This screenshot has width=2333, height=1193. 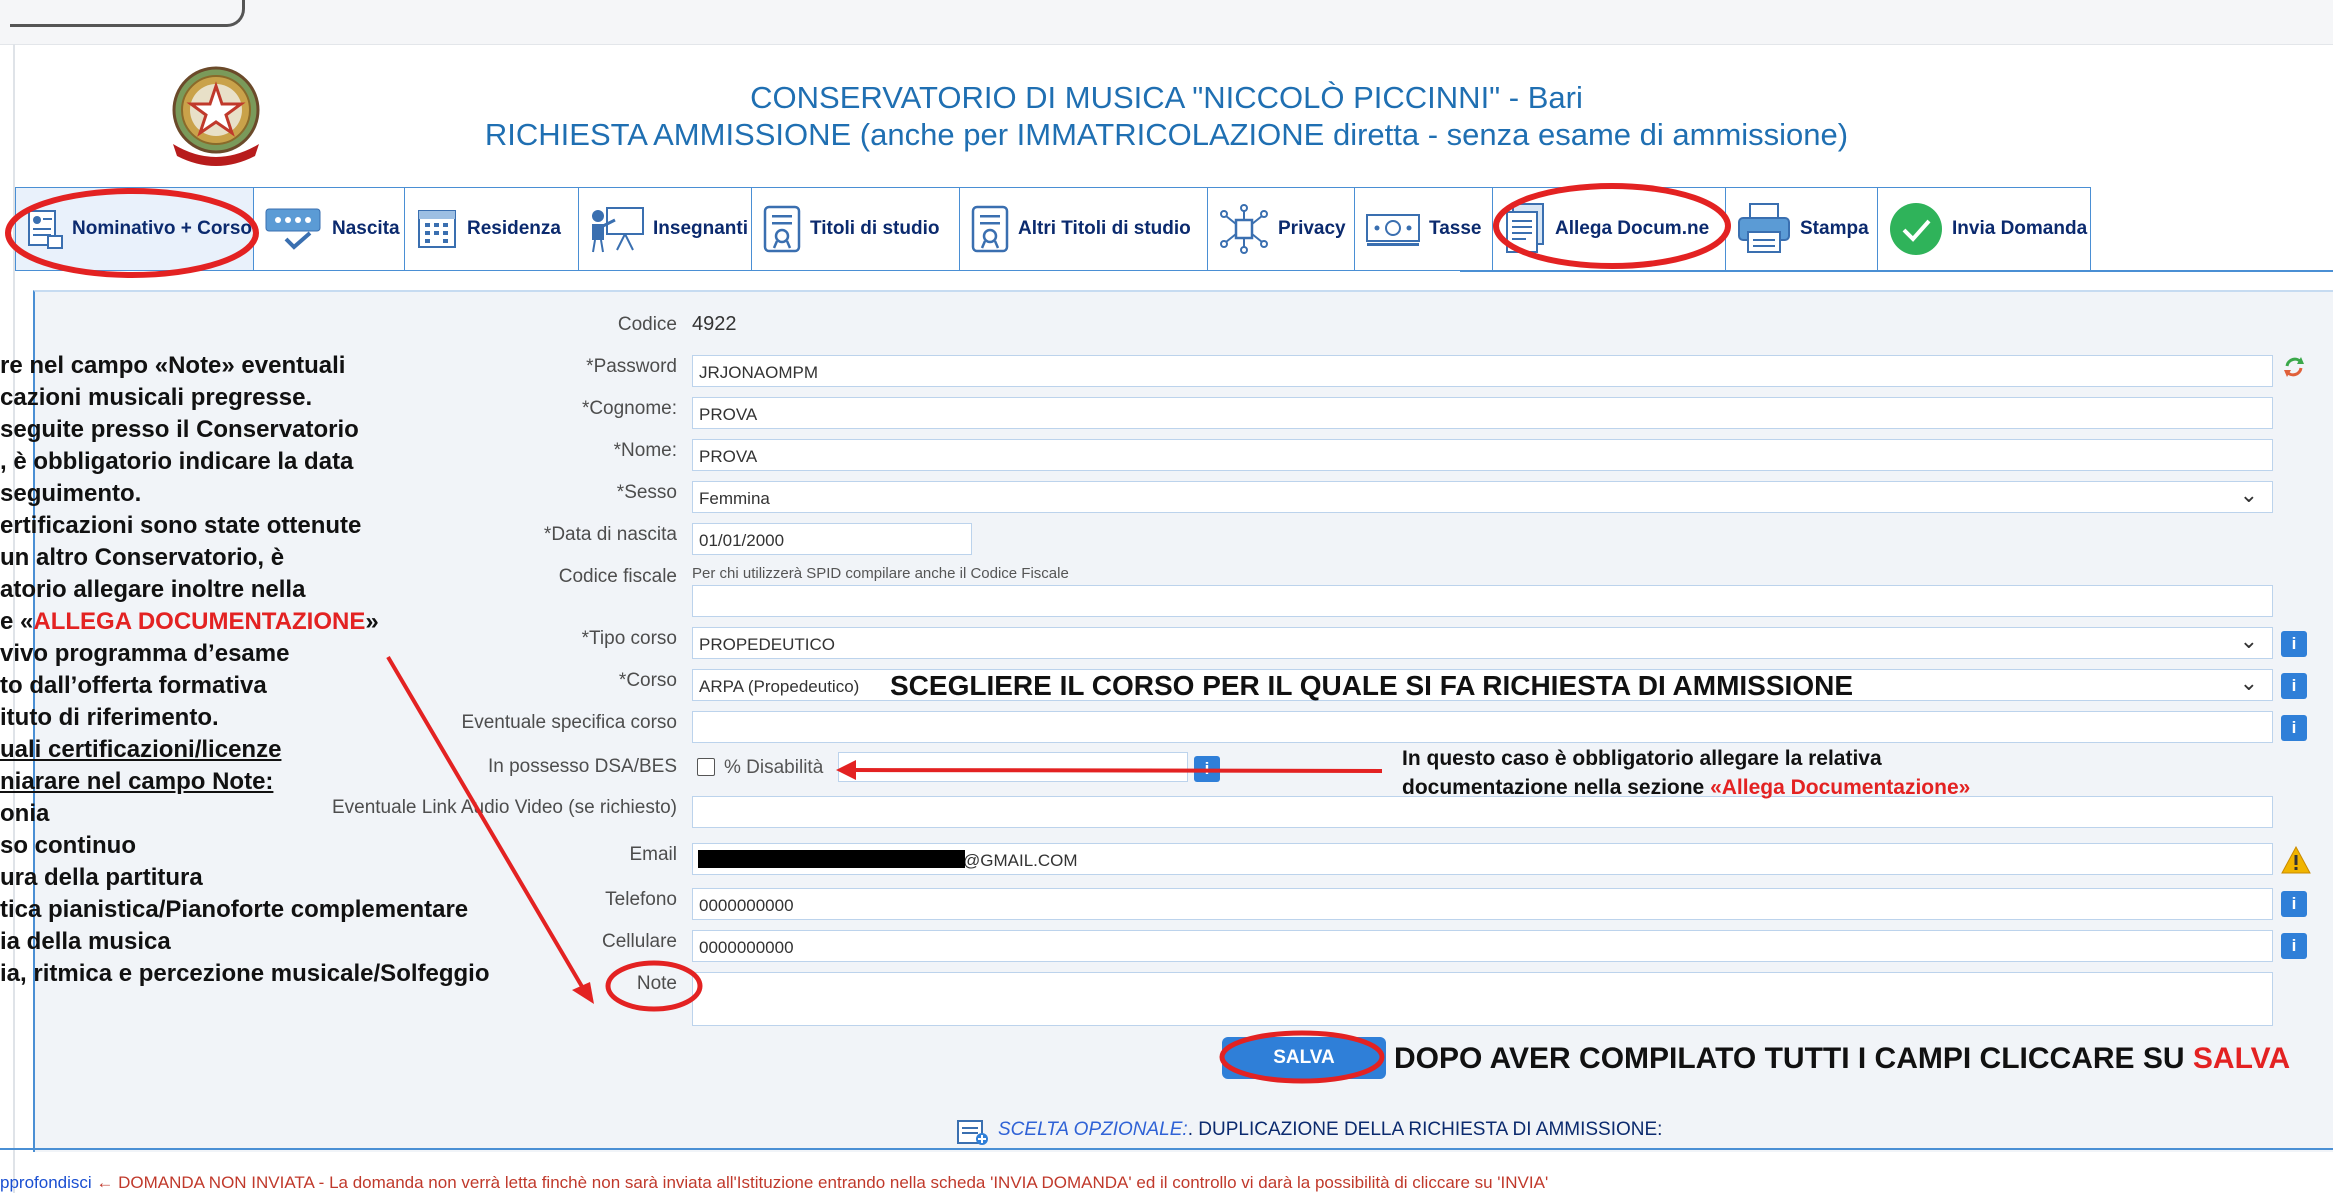 What do you see at coordinates (1304, 1058) in the screenshot?
I see `save-button: SALVA` at bounding box center [1304, 1058].